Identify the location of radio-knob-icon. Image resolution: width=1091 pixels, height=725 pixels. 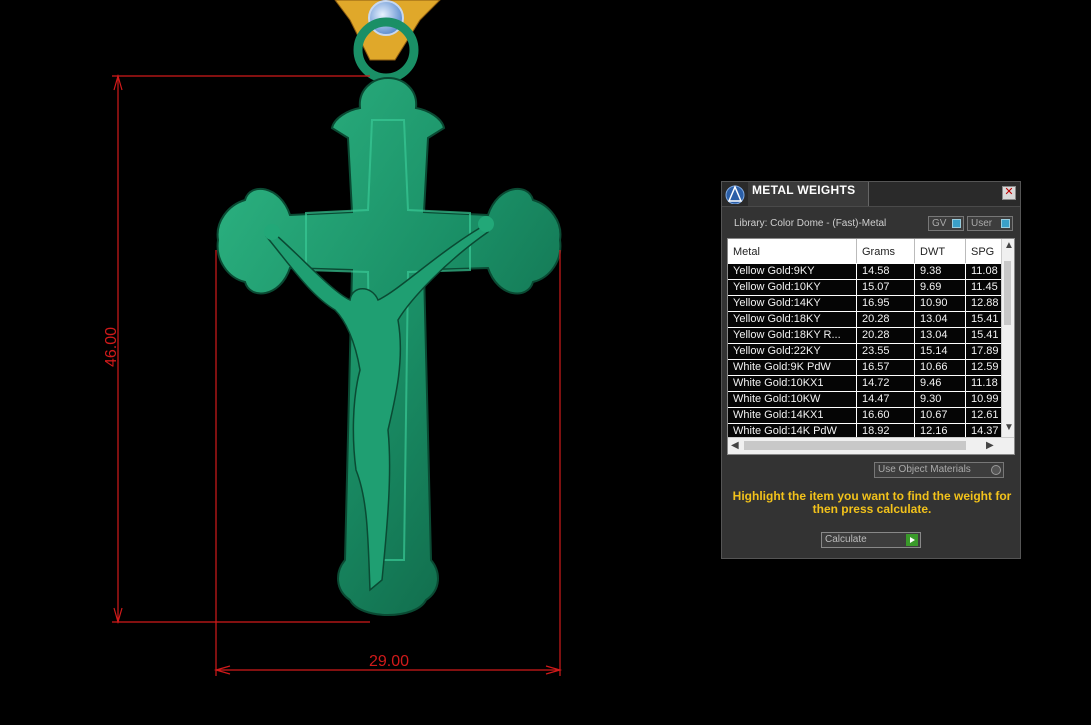
(996, 470).